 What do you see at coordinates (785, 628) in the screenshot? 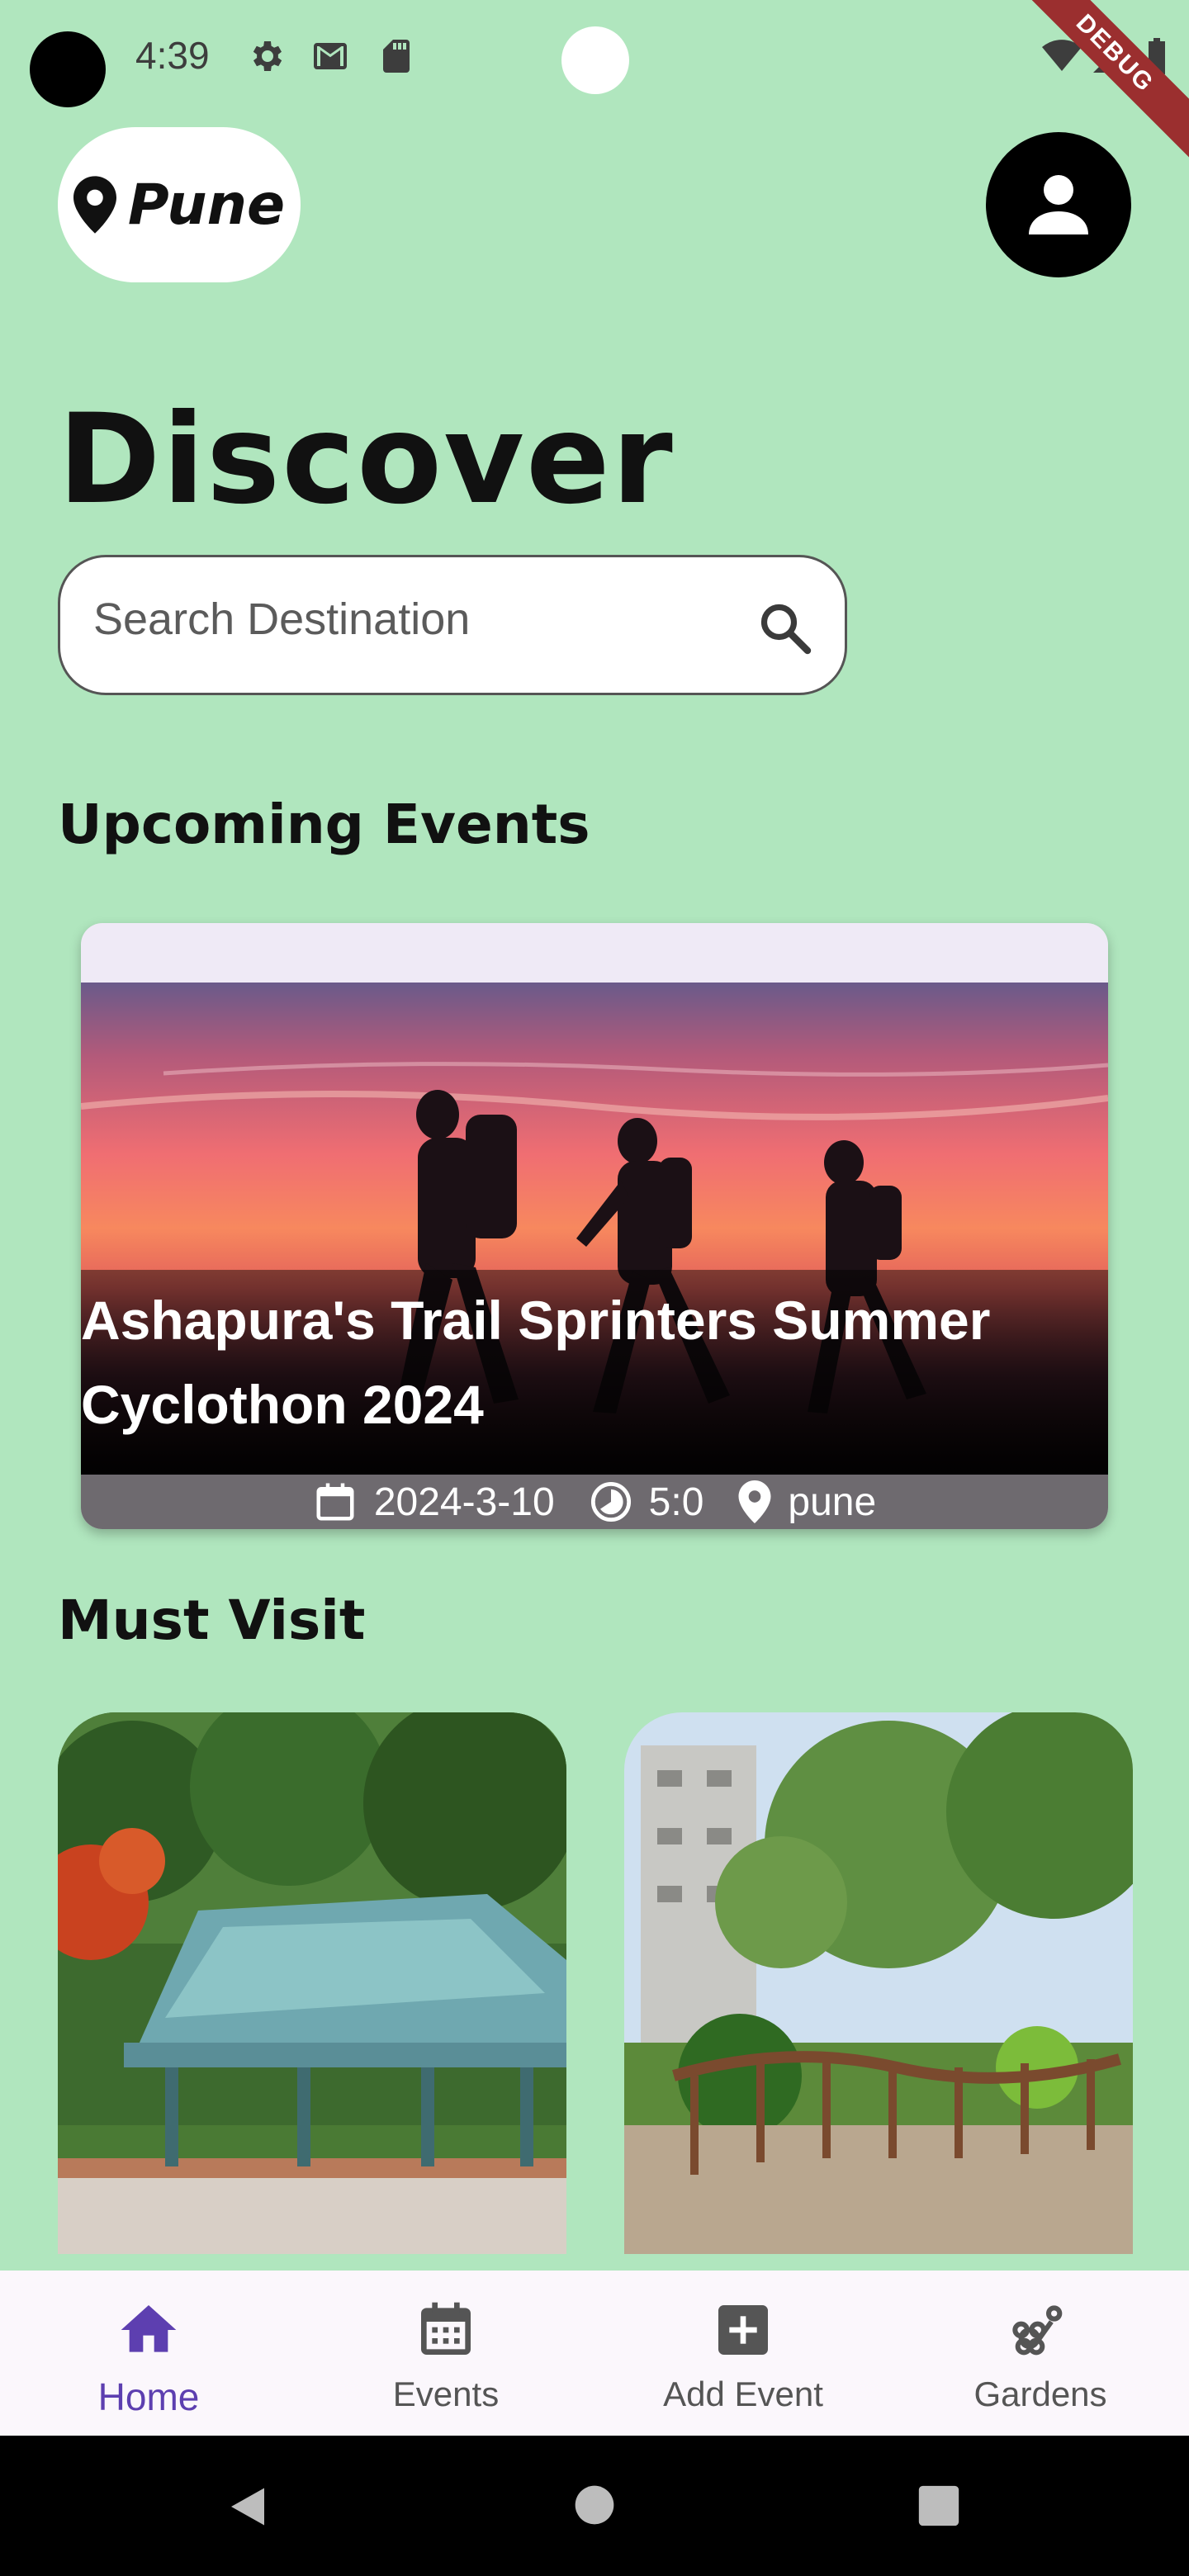
I see `search-icon` at bounding box center [785, 628].